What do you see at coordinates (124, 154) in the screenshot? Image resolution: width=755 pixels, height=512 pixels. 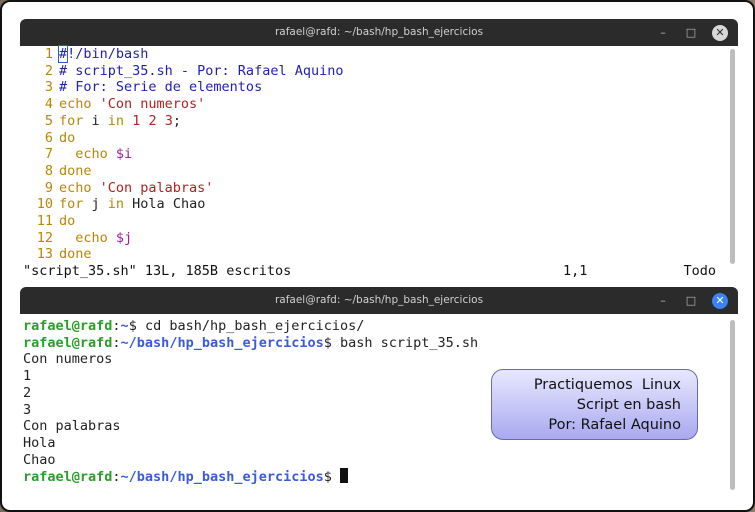 I see `code-token: $i` at bounding box center [124, 154].